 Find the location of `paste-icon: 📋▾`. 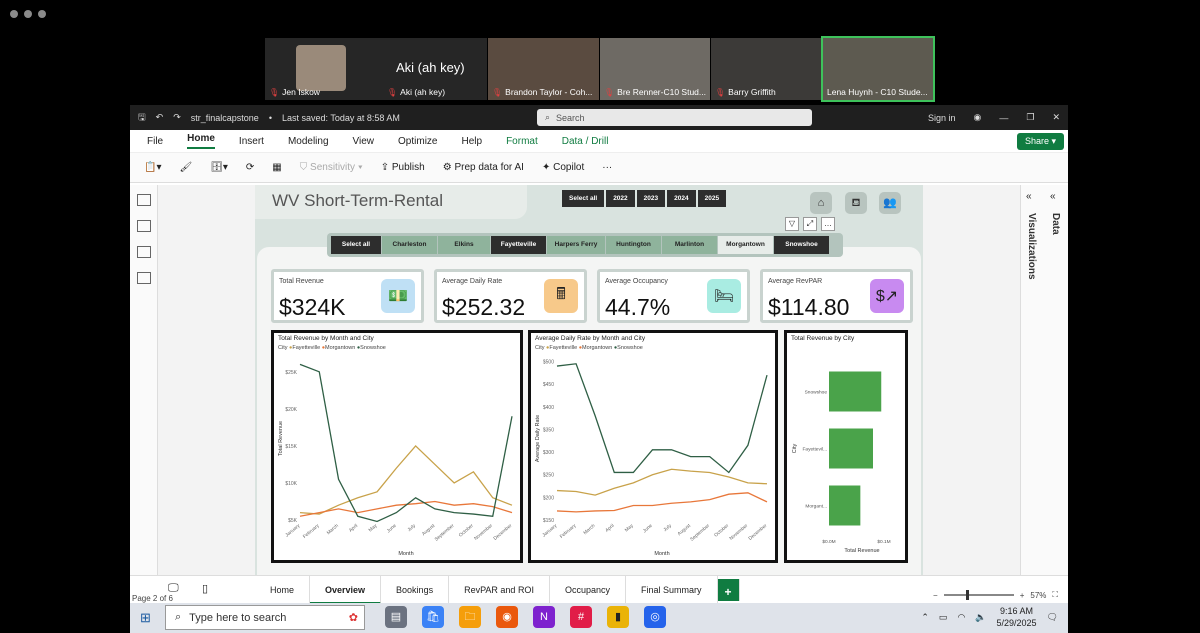

paste-icon: 📋▾ is located at coordinates (152, 167).